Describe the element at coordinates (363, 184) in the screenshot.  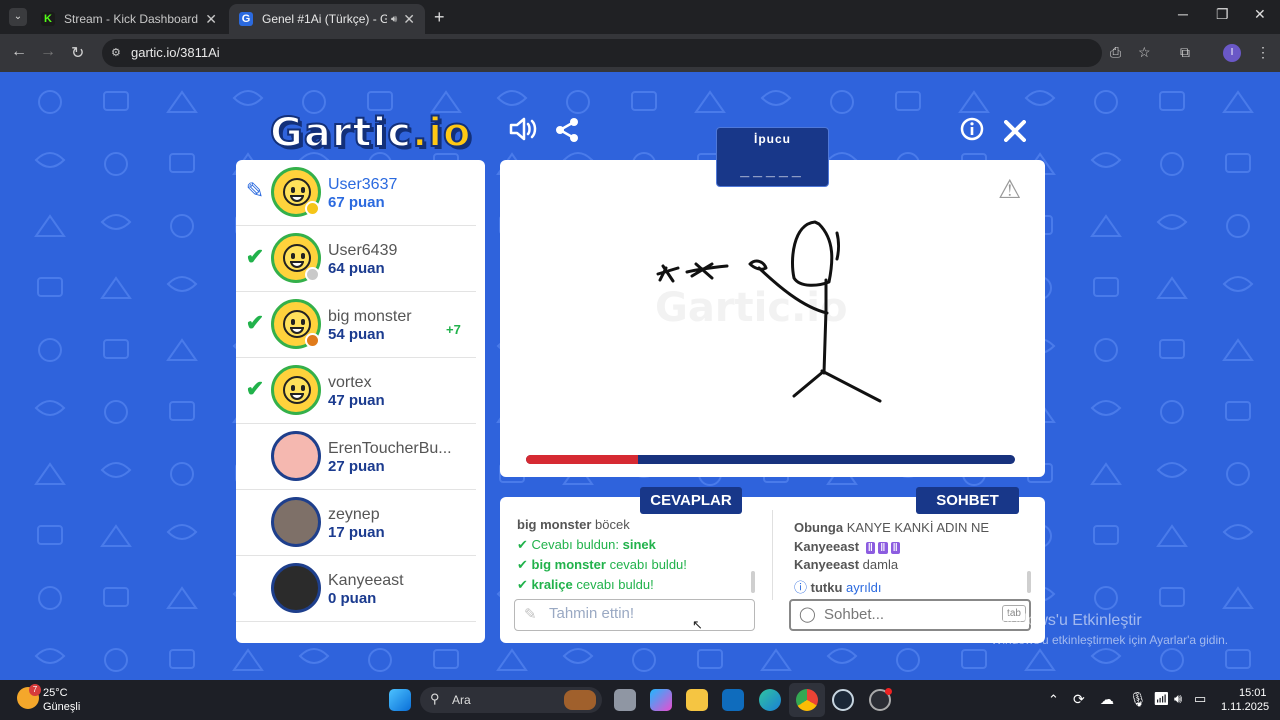
I see `player-name: User3637` at that location.